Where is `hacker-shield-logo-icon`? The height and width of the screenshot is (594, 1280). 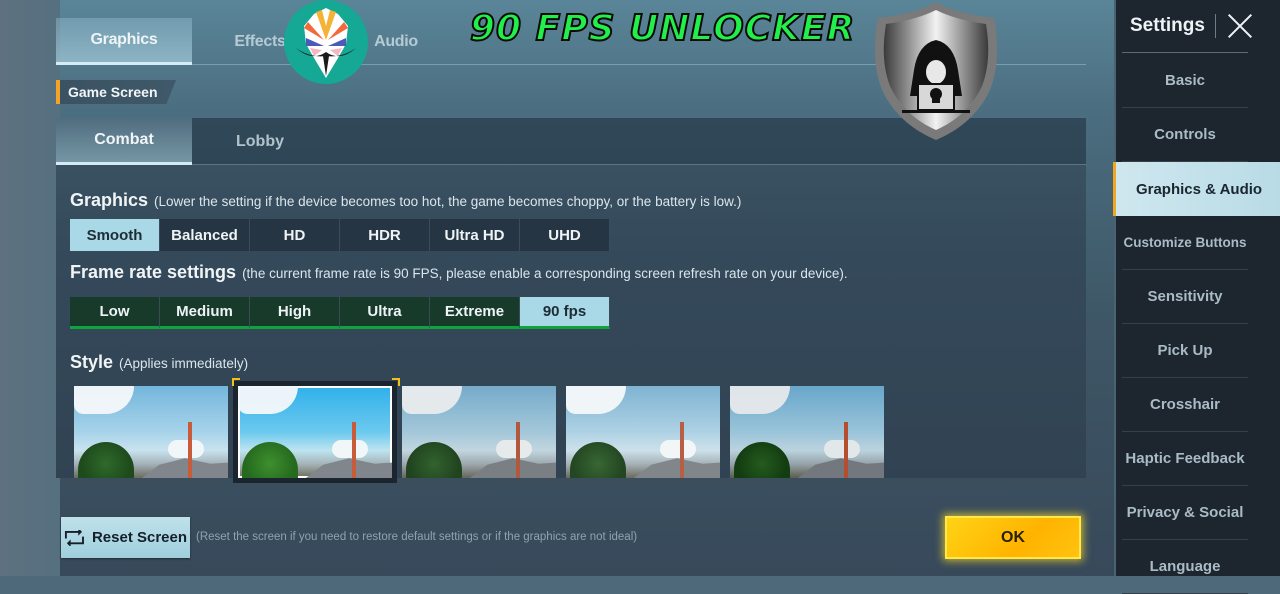
hacker-shield-logo-icon is located at coordinates (936, 71).